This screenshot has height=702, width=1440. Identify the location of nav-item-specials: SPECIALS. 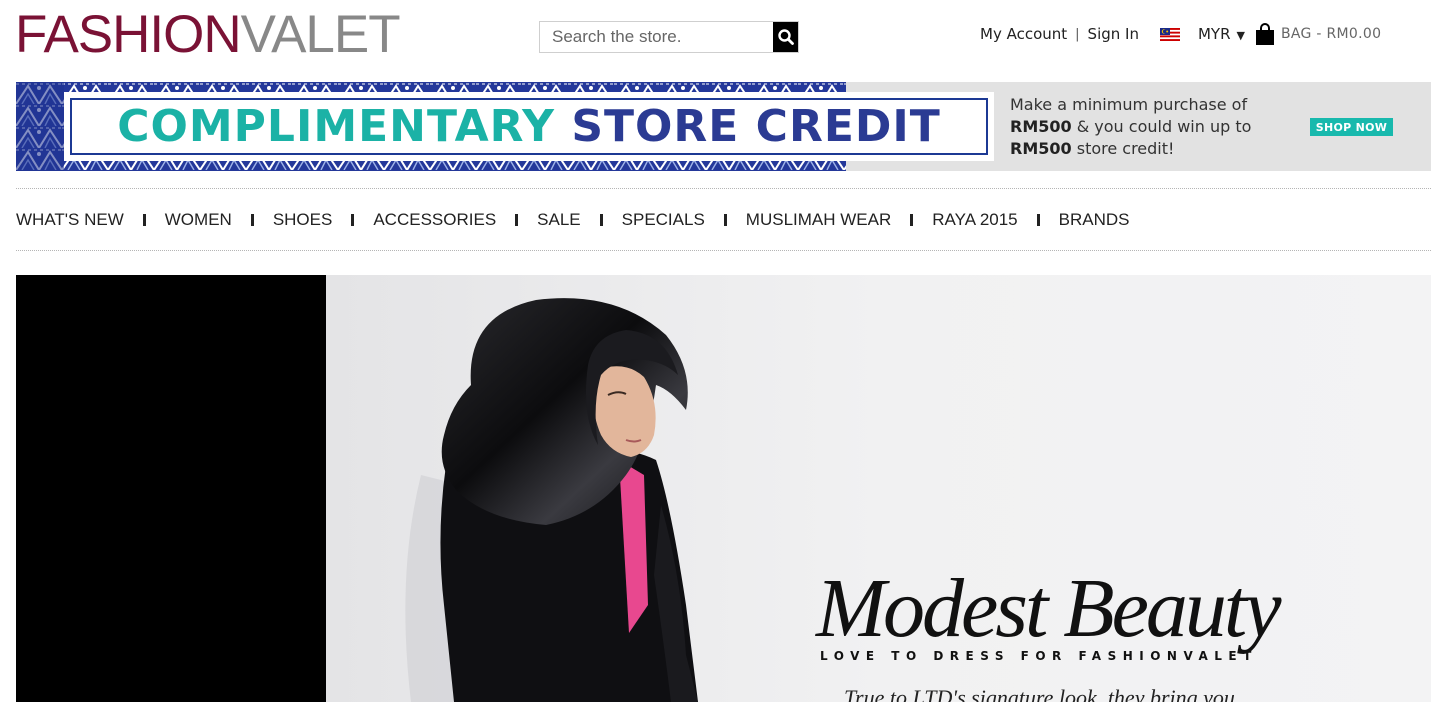
(663, 220).